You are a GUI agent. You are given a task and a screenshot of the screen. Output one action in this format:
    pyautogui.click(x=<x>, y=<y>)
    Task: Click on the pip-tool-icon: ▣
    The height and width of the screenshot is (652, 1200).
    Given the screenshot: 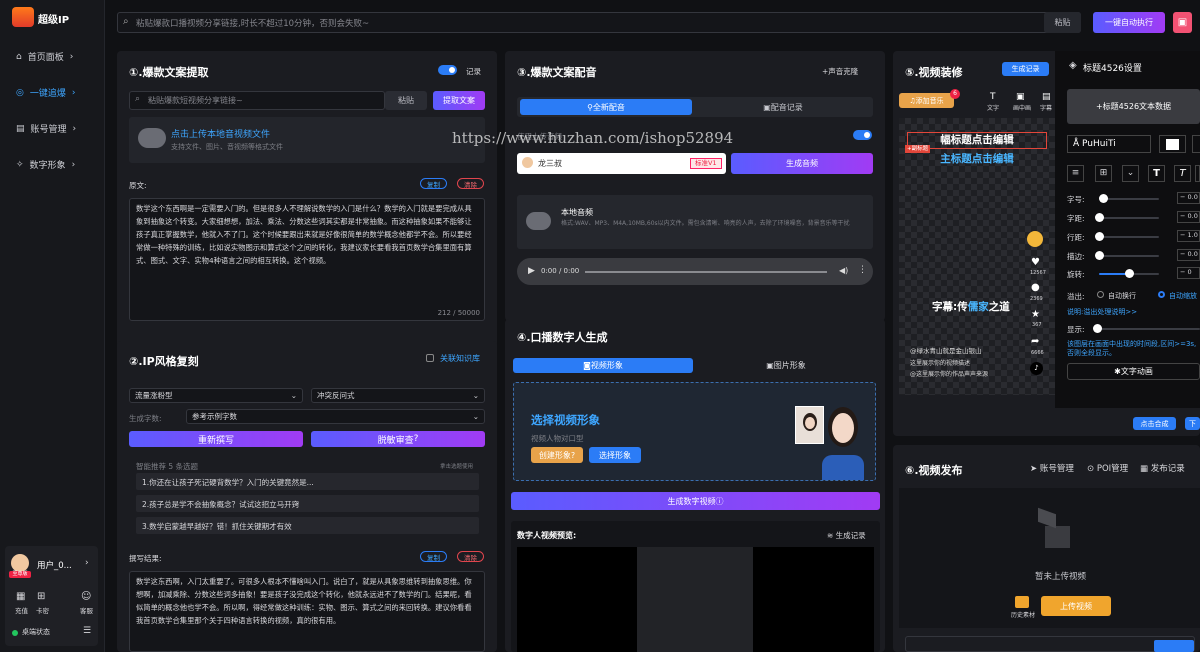 What is the action you would take?
    pyautogui.click(x=1020, y=97)
    